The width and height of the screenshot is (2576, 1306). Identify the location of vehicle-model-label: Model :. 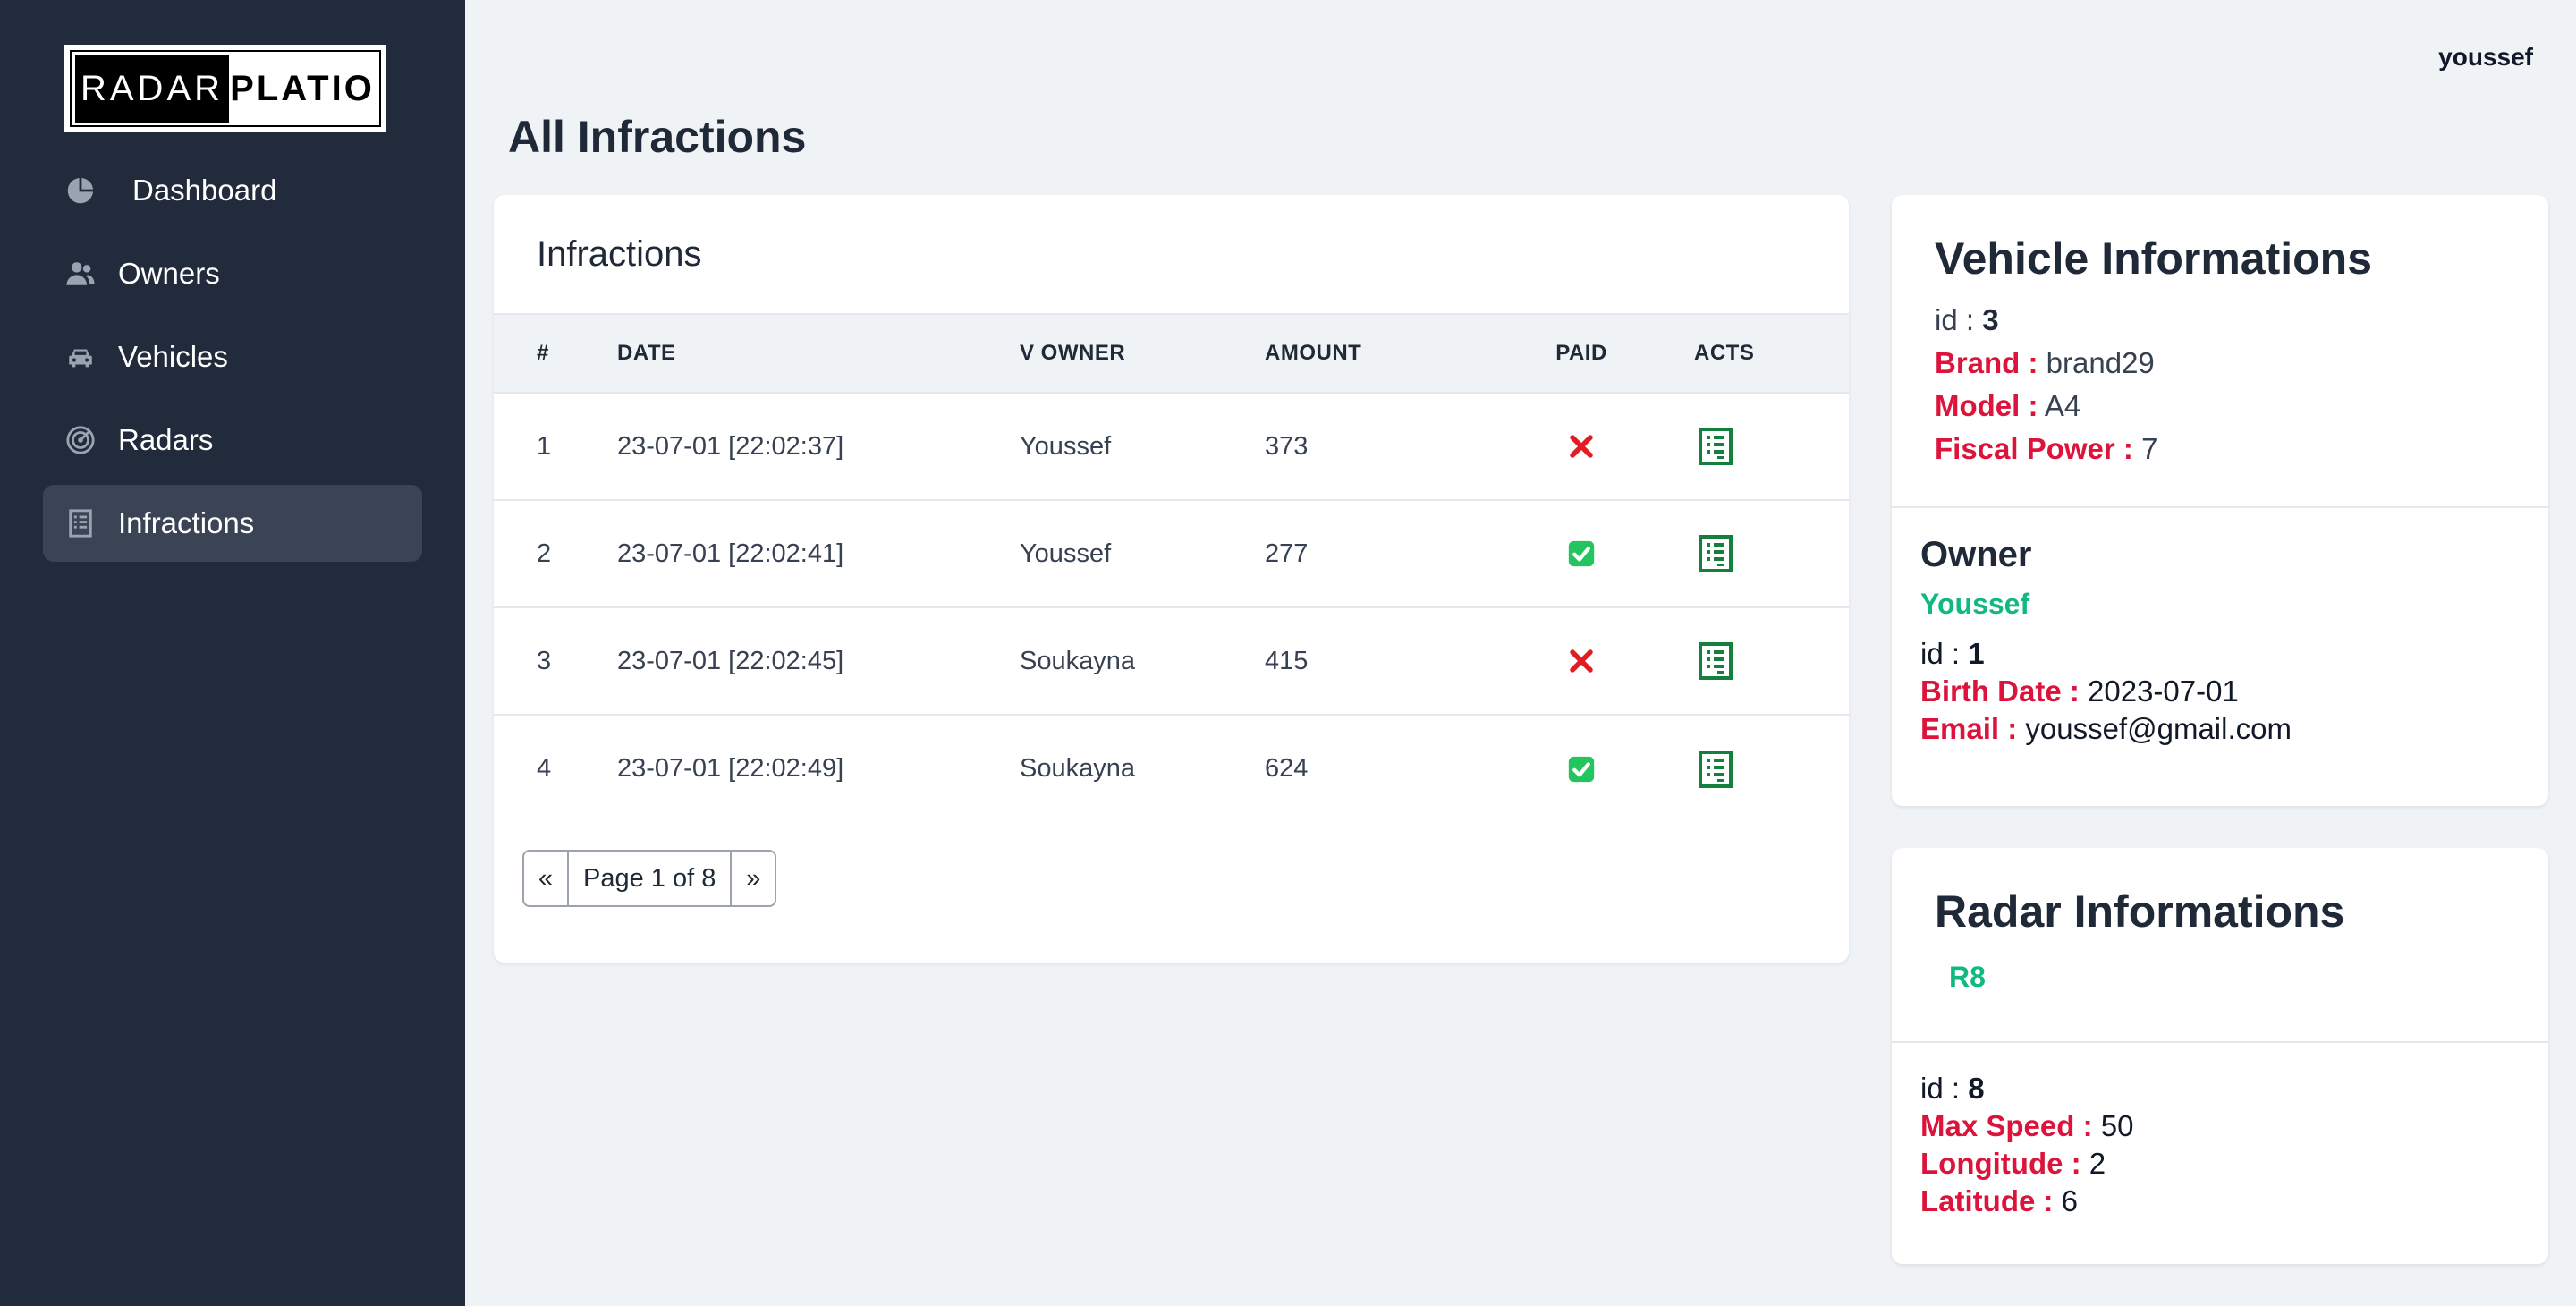
(1986, 405).